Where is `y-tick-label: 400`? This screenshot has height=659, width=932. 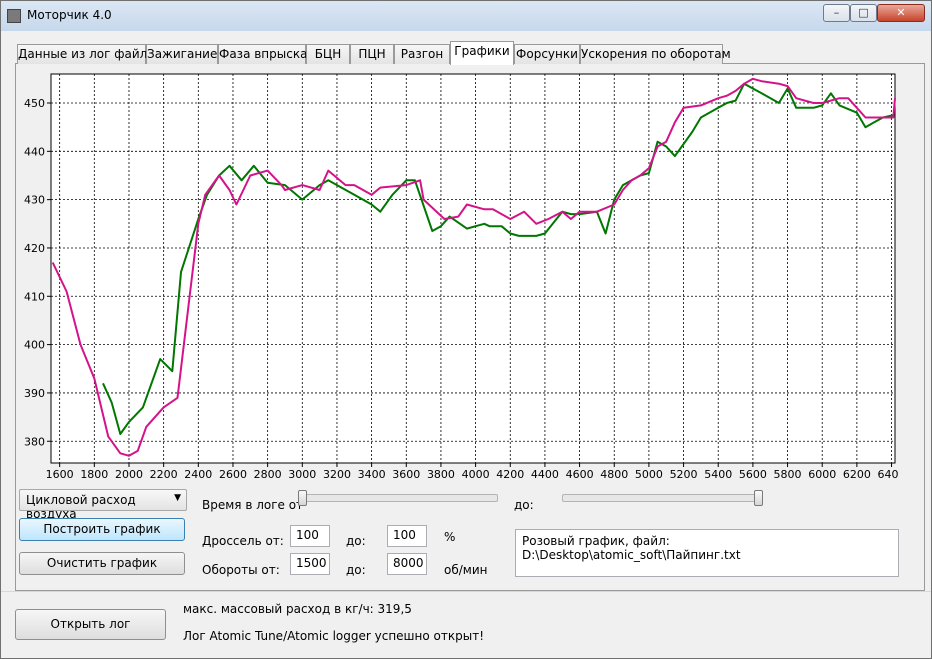 y-tick-label: 400 is located at coordinates (34, 345).